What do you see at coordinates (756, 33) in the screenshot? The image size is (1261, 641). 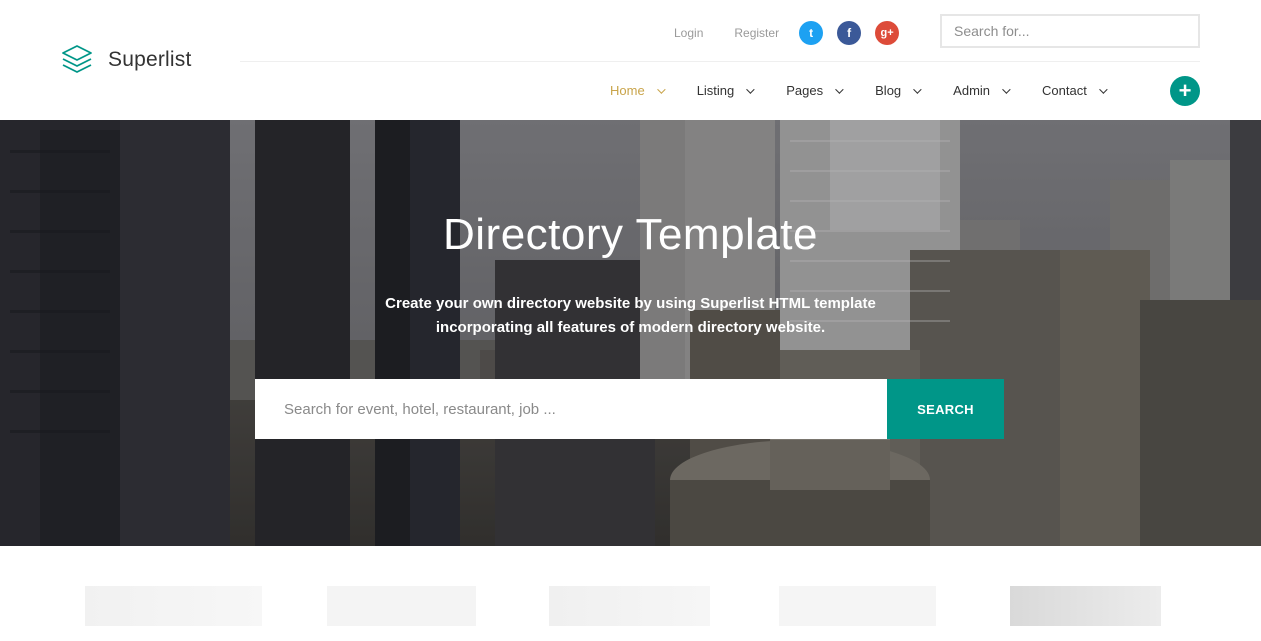 I see `register-link: Register` at bounding box center [756, 33].